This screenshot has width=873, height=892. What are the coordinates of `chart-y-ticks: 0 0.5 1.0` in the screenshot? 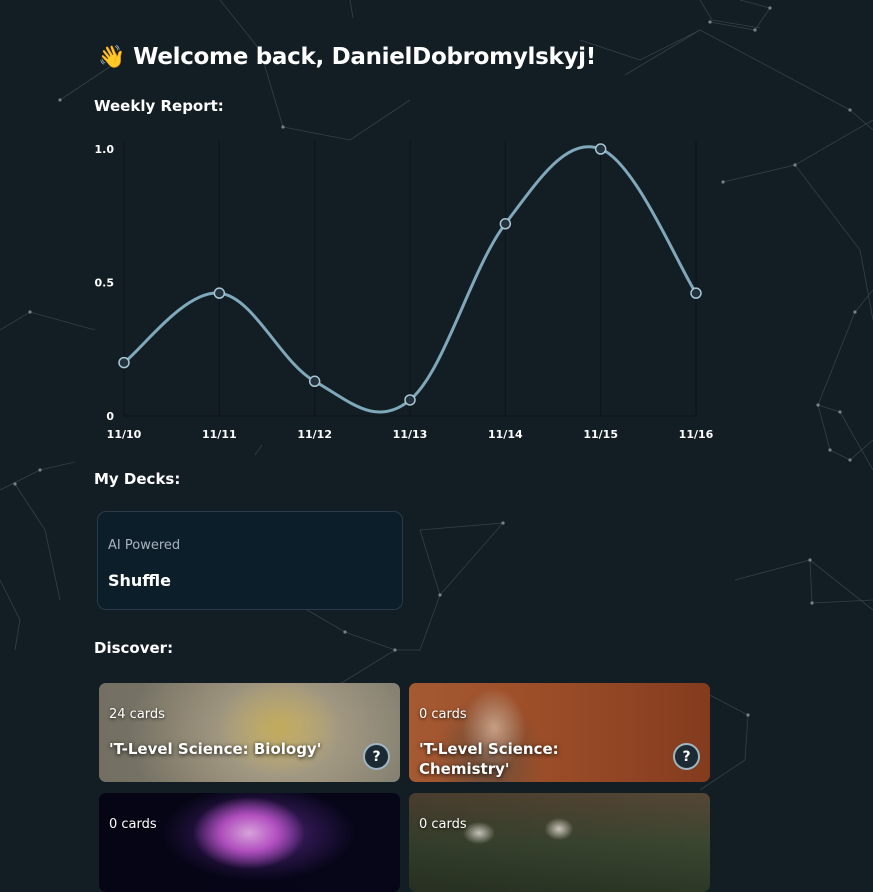 It's located at (105, 283).